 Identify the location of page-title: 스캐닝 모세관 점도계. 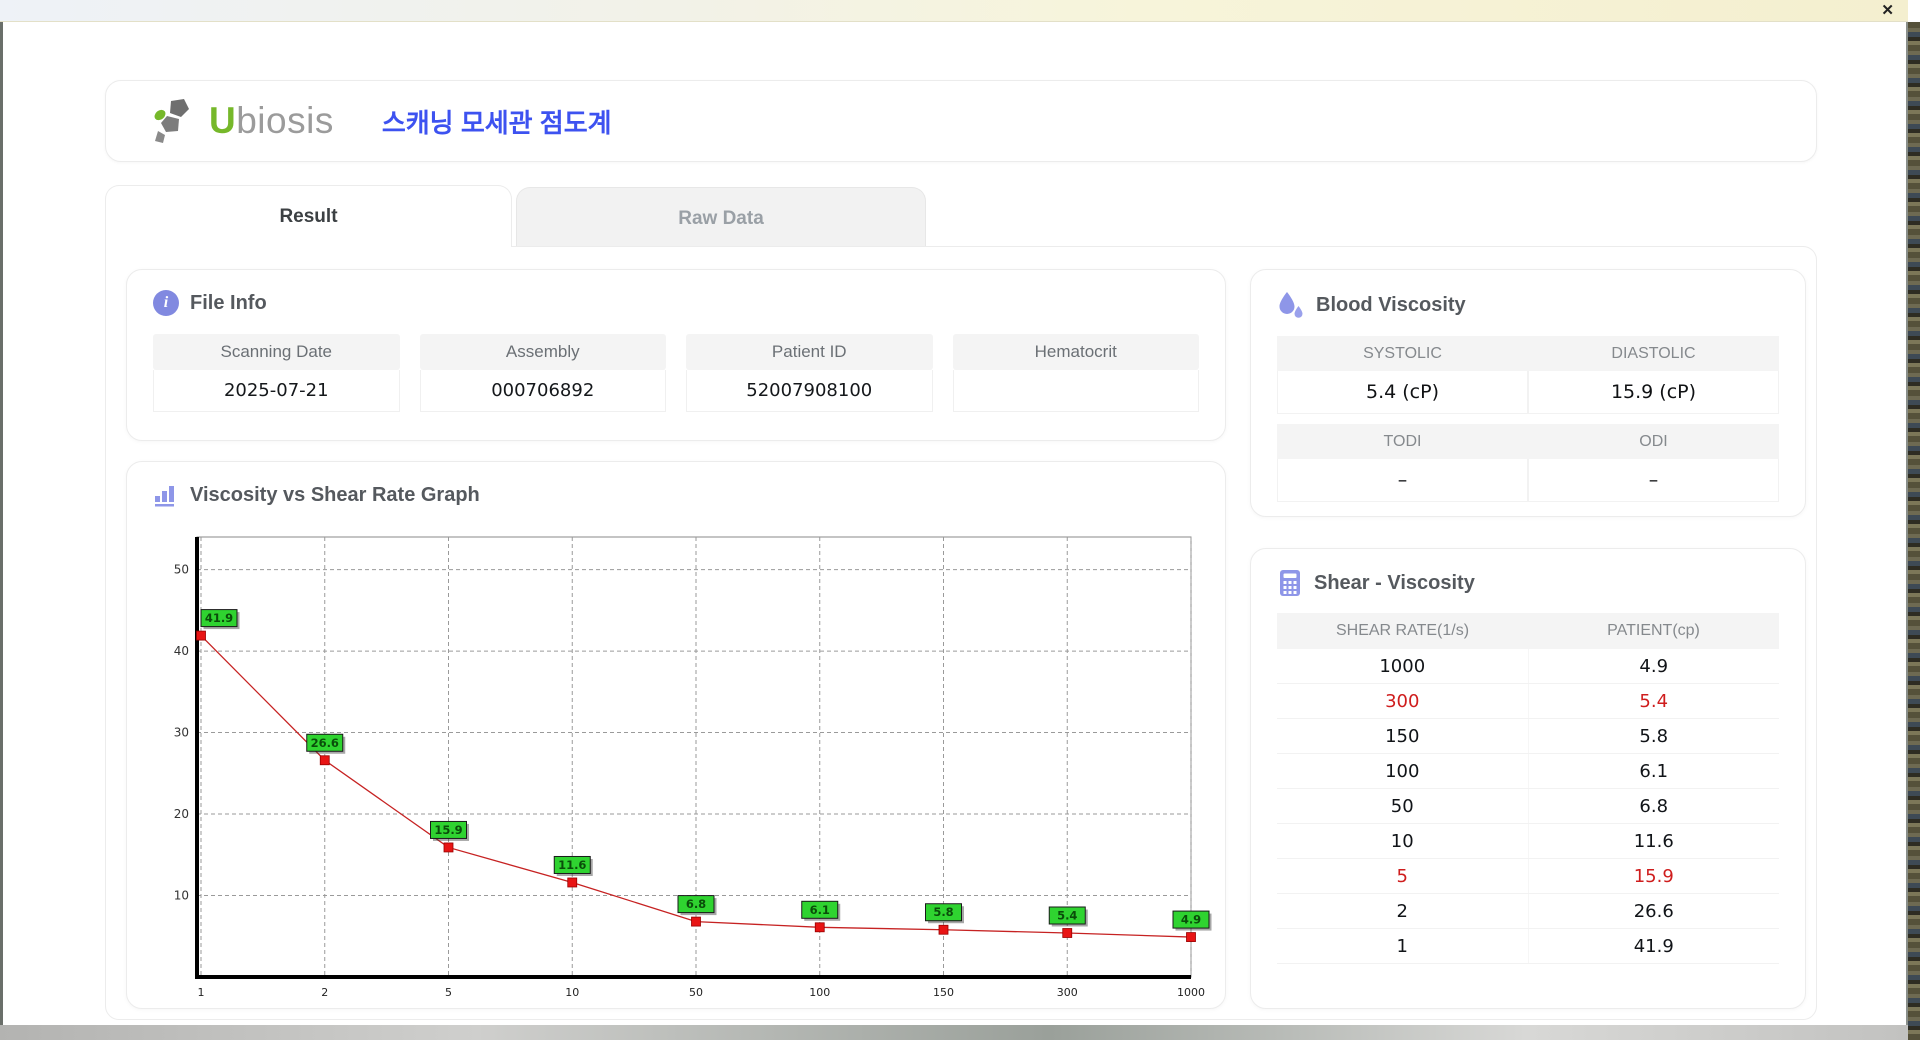
(496, 122).